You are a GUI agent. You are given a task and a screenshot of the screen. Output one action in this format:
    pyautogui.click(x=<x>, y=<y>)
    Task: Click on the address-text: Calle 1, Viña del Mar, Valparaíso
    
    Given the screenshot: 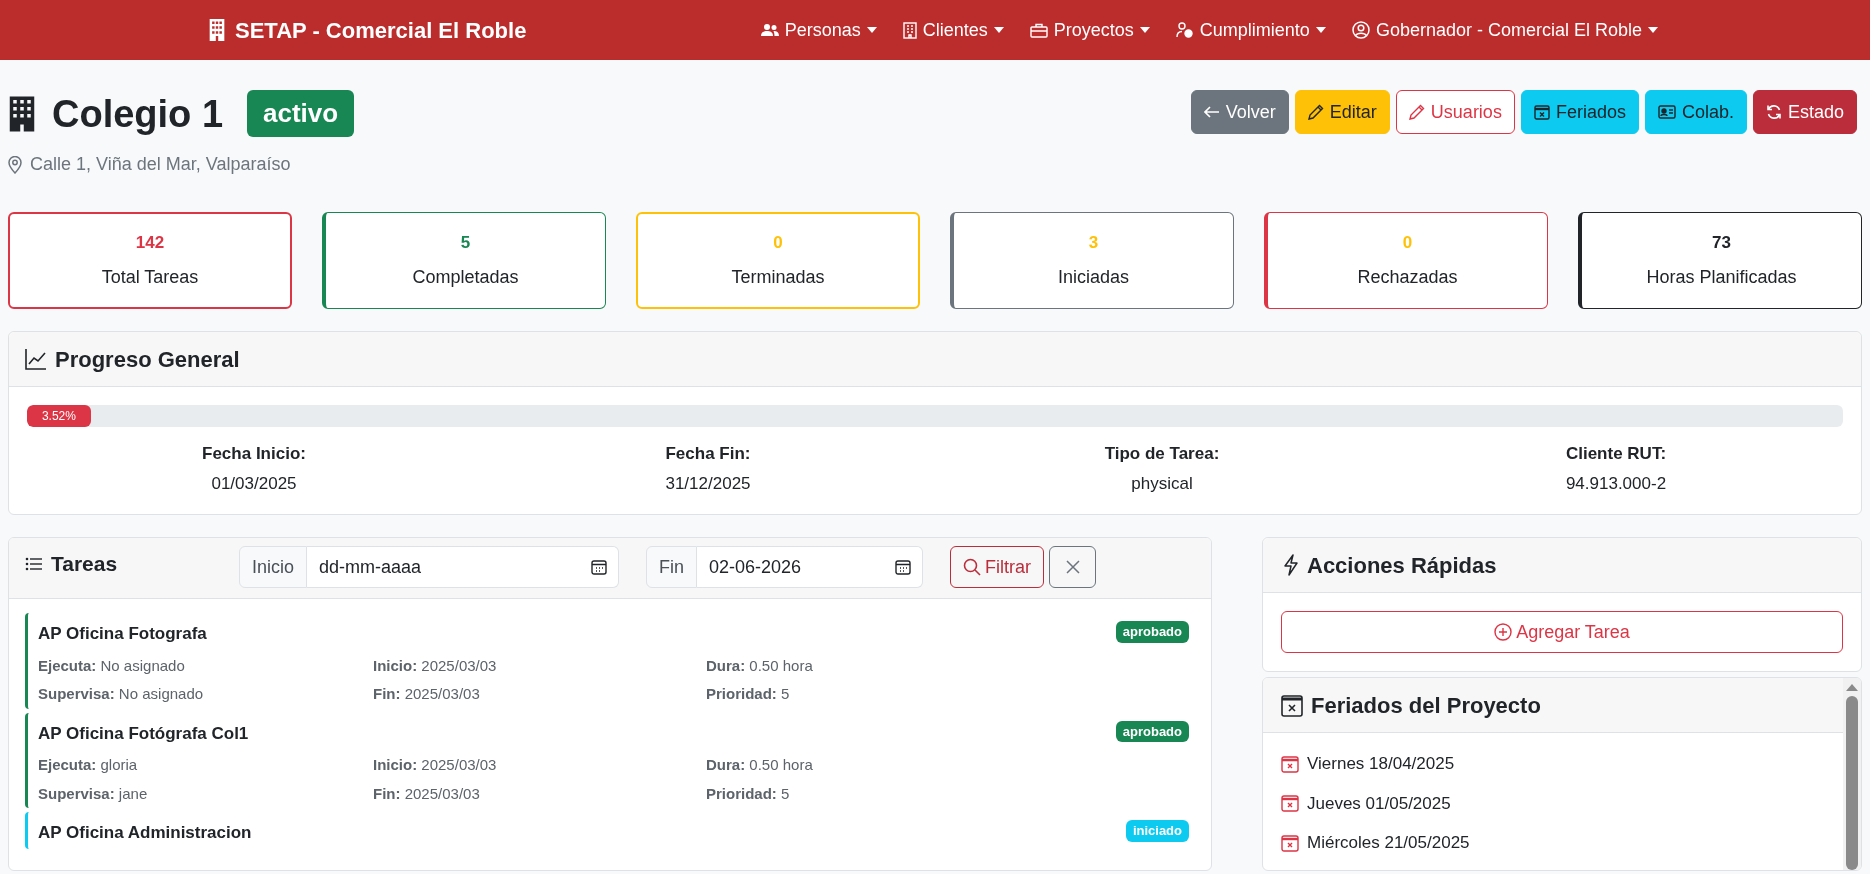 What is the action you would take?
    pyautogui.click(x=160, y=164)
    